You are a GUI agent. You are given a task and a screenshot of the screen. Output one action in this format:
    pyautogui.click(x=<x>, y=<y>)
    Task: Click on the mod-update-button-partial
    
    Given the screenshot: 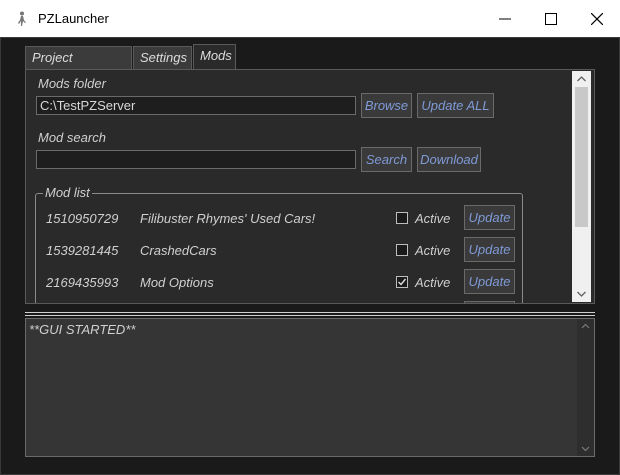 What is the action you would take?
    pyautogui.click(x=489, y=302)
    